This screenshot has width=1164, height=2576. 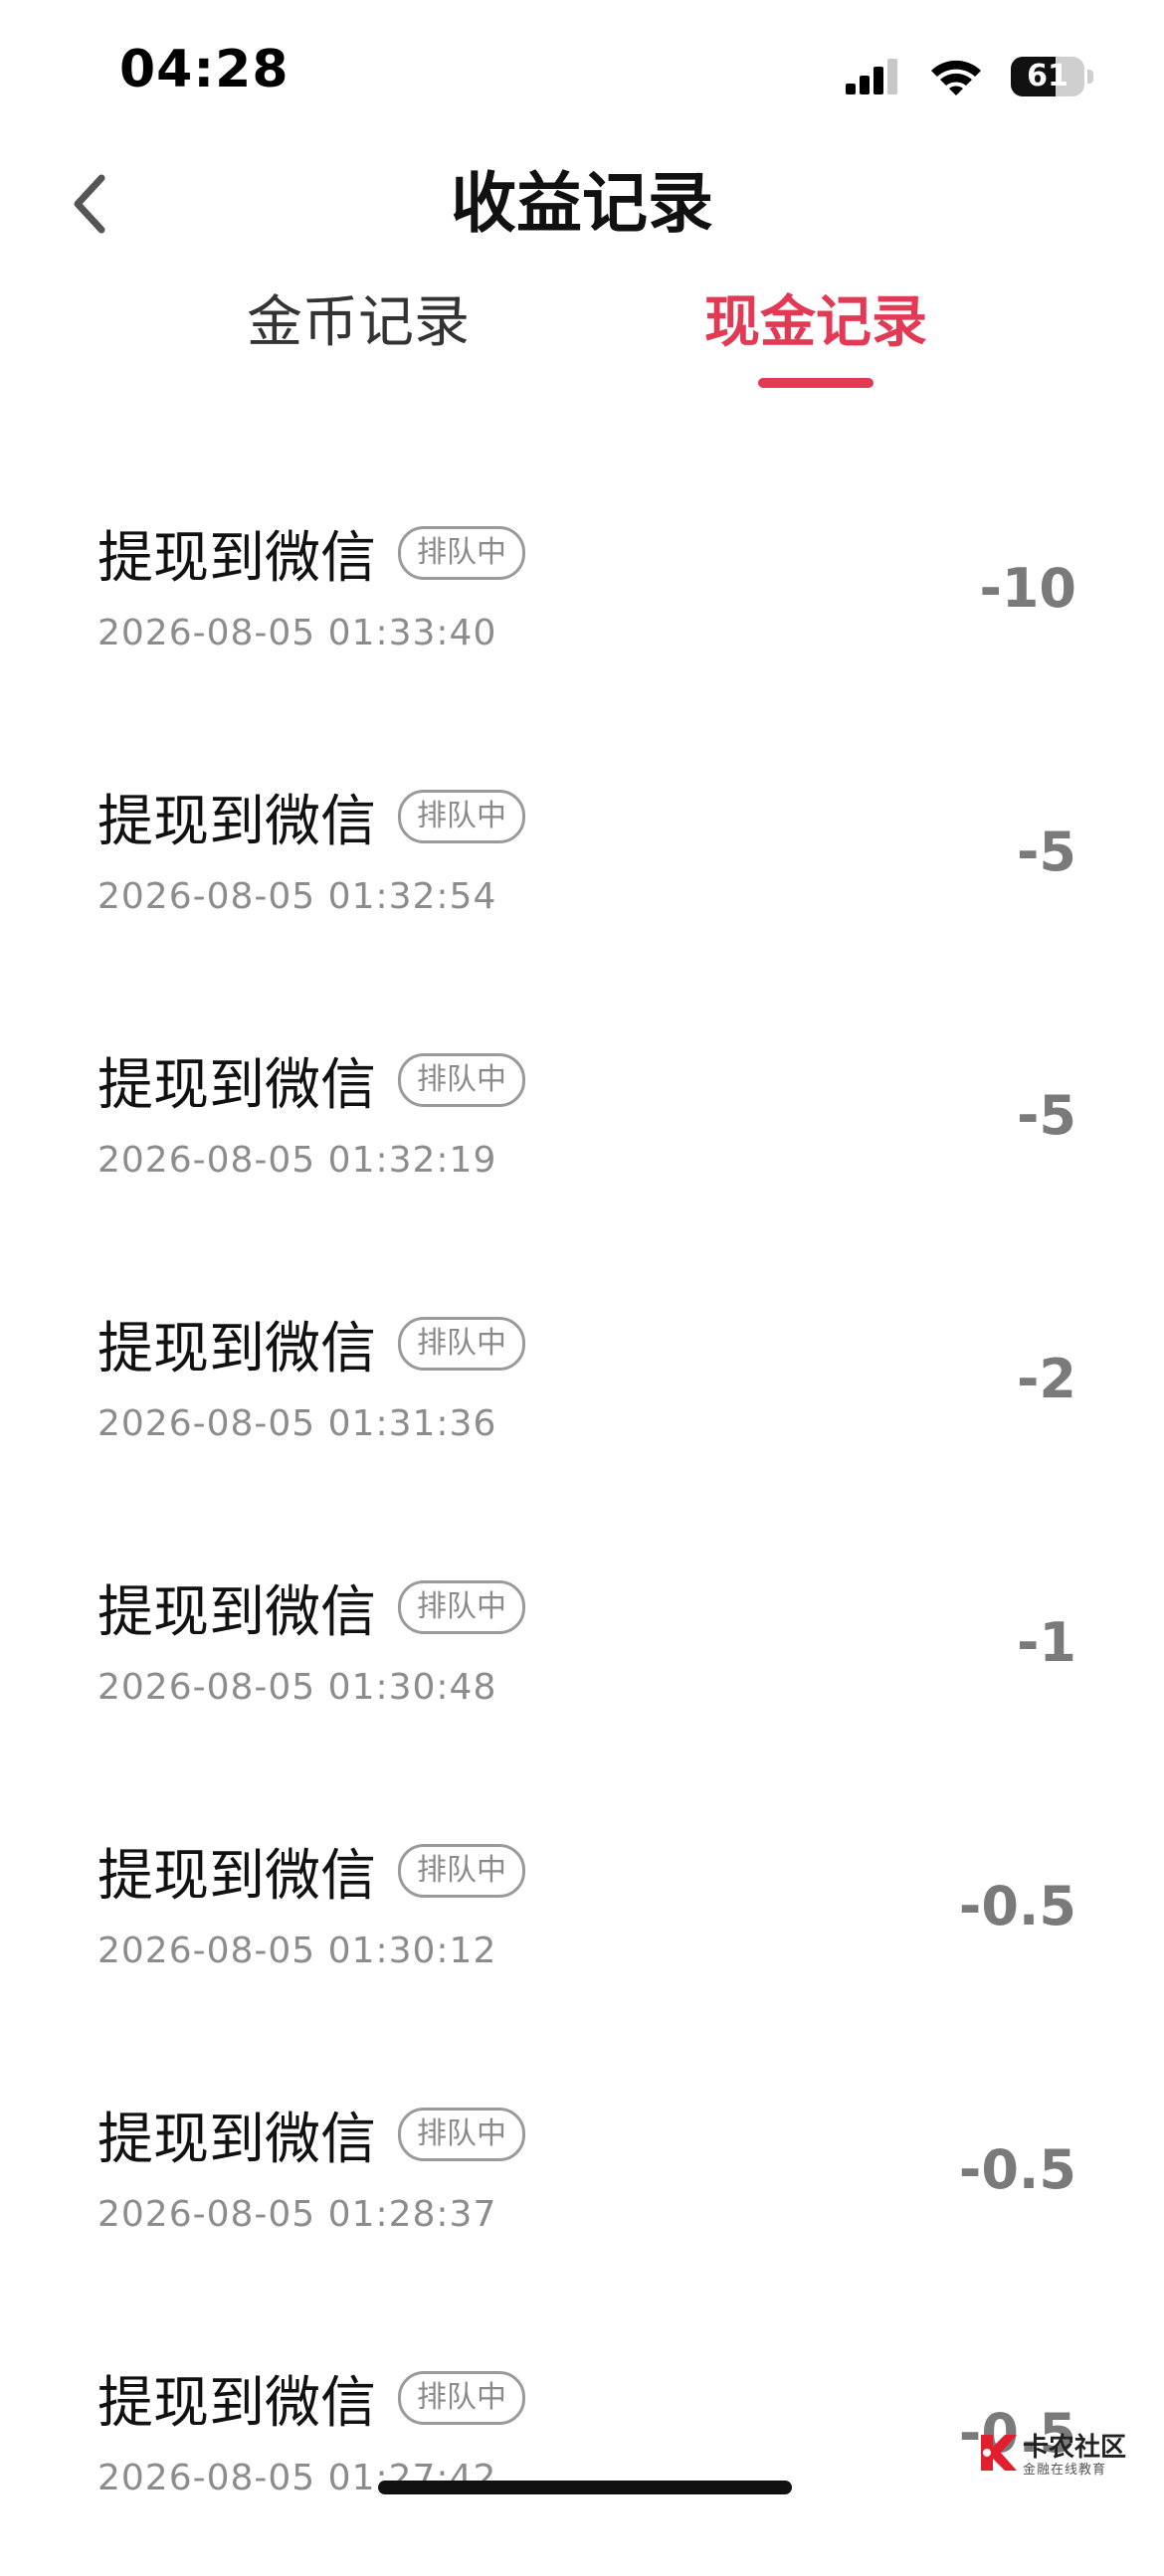 I want to click on record-time: 2026-08-05 01:31:36, so click(x=297, y=1423).